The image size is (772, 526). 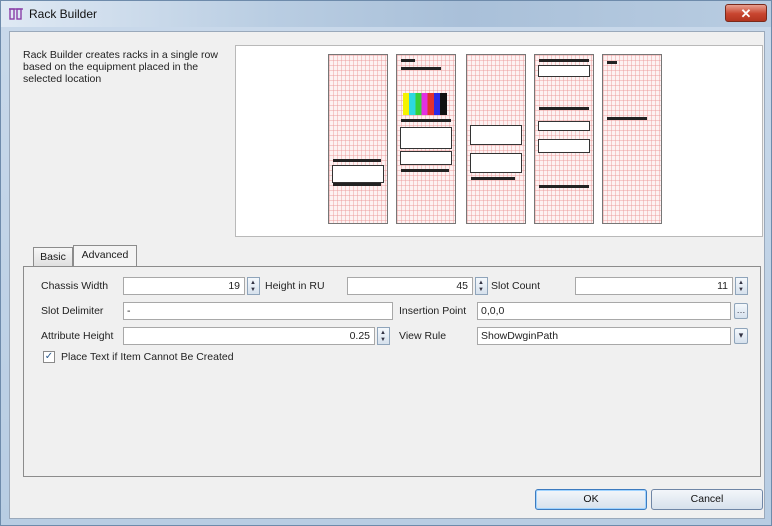 I want to click on cancel-button: Cancel, so click(x=707, y=499).